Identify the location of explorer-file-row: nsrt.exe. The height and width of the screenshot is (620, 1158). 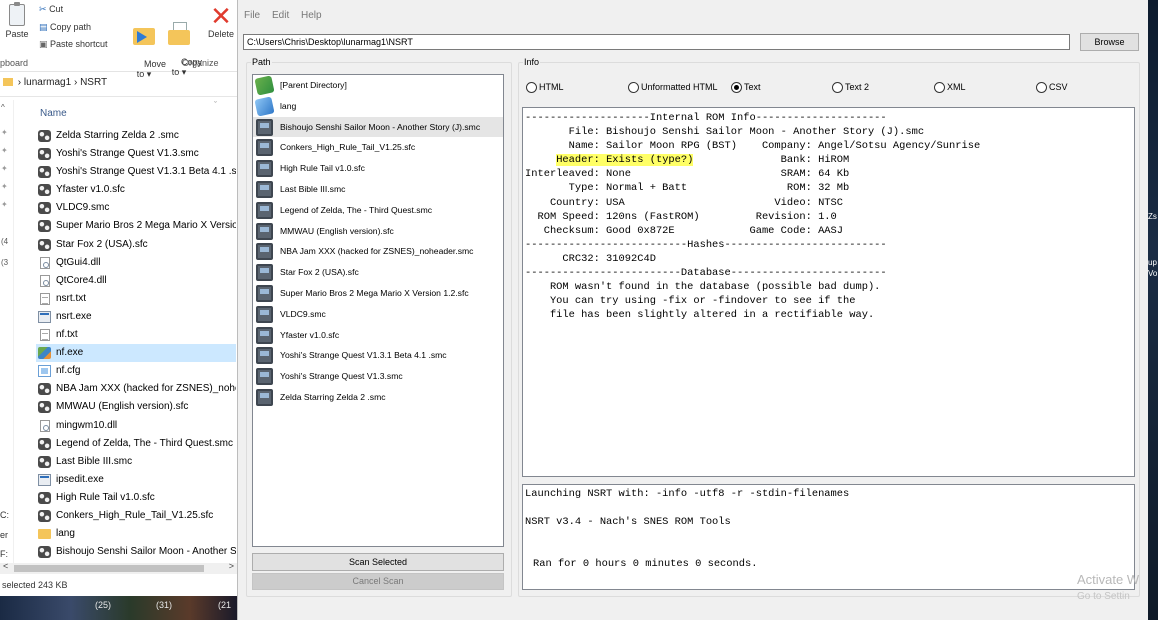
(136, 317).